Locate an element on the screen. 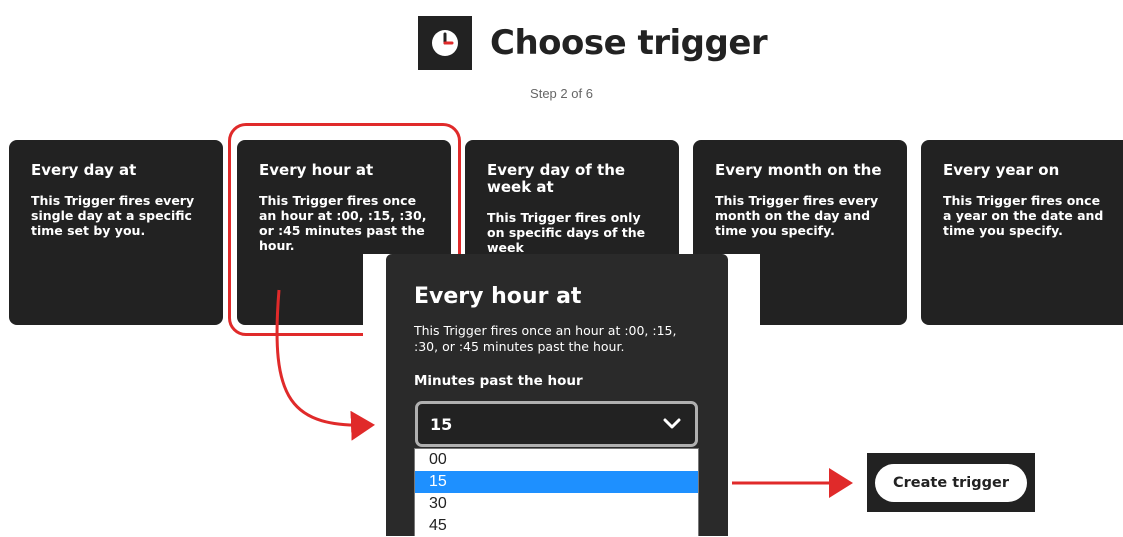  arrow-to-select is located at coordinates (325, 365).